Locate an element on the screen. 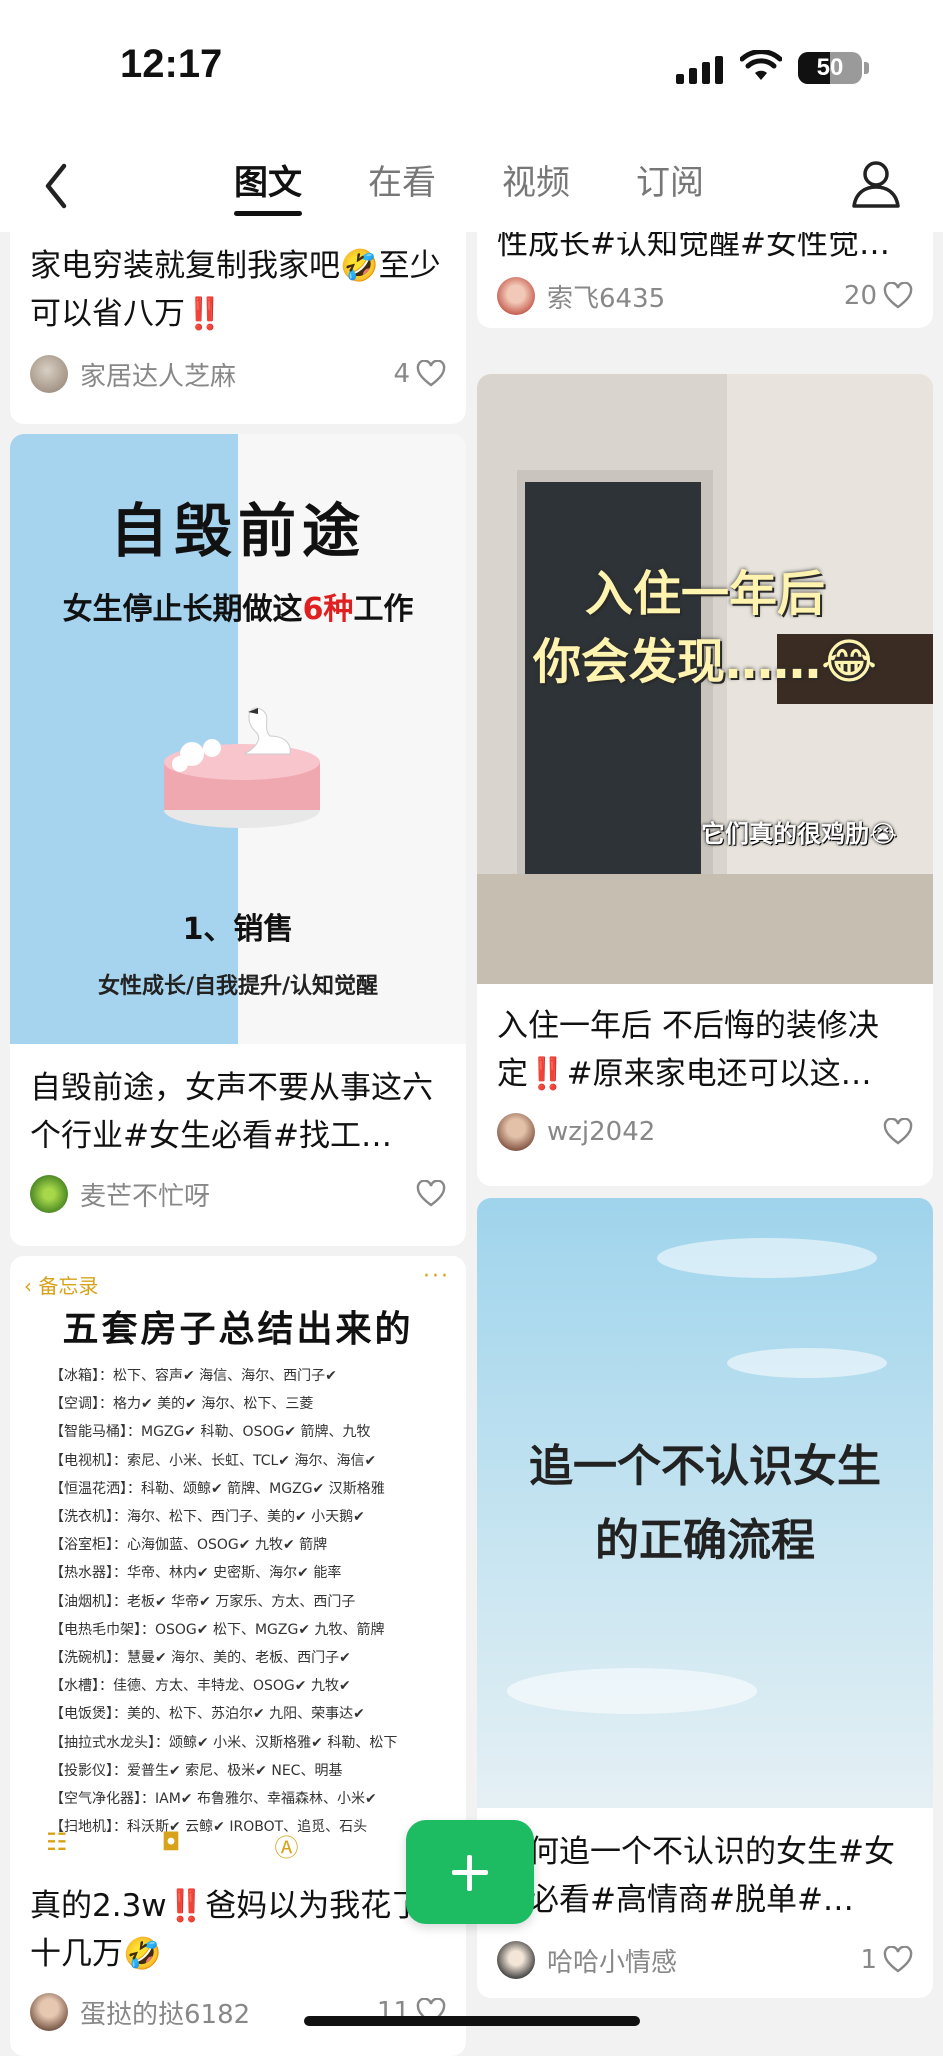  pen-icon: Ⓐ is located at coordinates (286, 1848).